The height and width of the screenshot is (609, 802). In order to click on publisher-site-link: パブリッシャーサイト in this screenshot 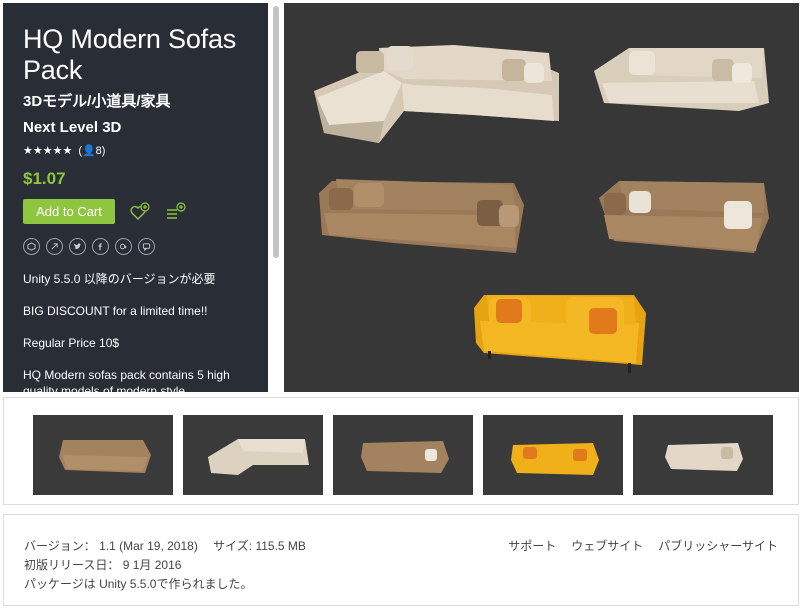, I will do `click(718, 546)`.